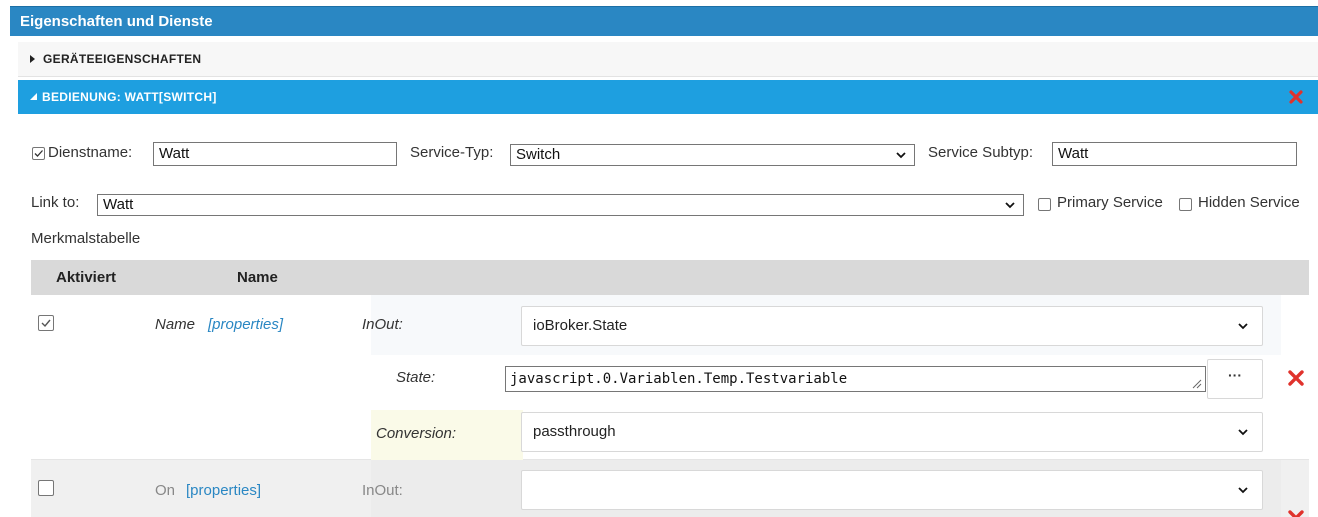 The image size is (1318, 517). Describe the element at coordinates (1110, 202) in the screenshot. I see `primary-service-label: Primary Service` at that location.